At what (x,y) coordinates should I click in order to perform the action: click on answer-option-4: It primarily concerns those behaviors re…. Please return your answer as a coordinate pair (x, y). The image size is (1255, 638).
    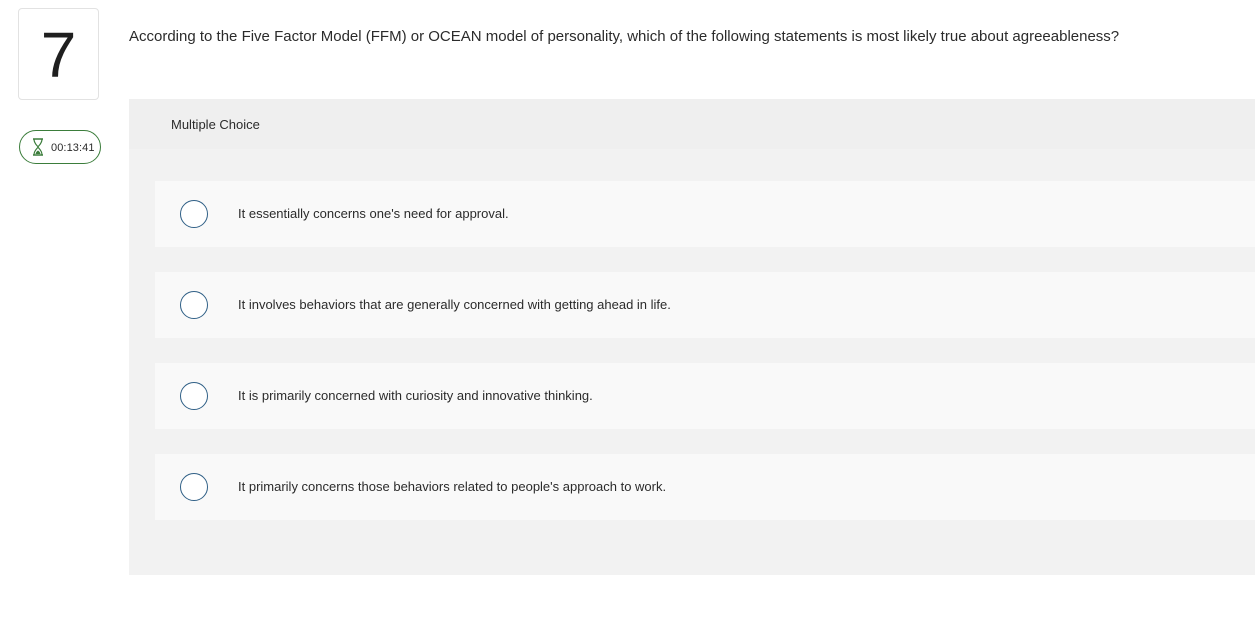
    Looking at the image, I should click on (705, 487).